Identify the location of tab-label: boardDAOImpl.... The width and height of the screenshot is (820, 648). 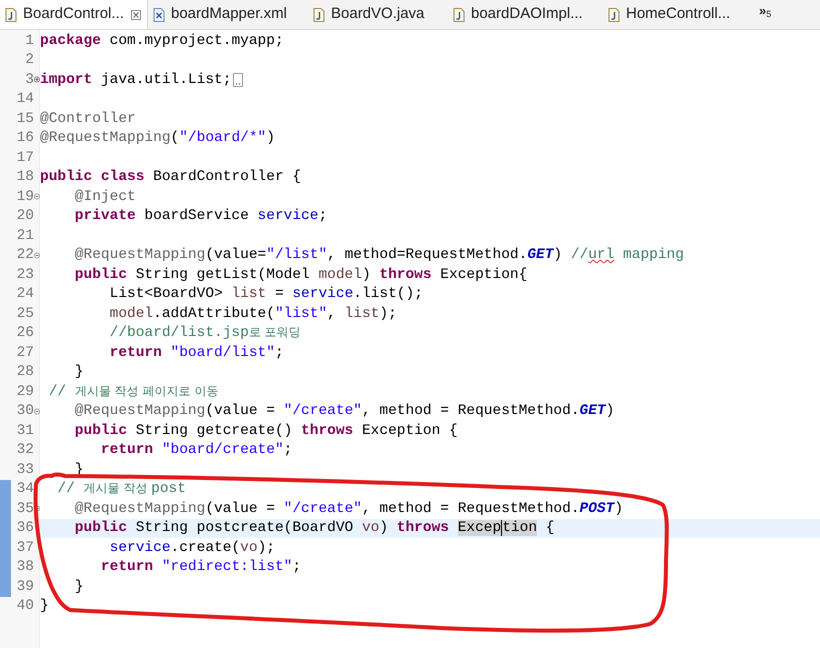
(527, 14).